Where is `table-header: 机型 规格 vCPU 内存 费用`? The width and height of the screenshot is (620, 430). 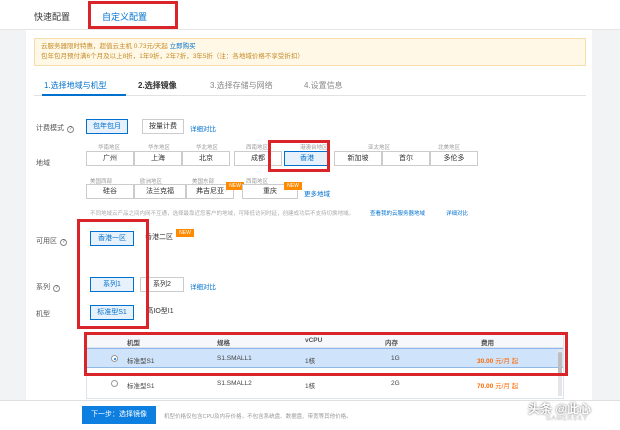 table-header: 机型 规格 vCPU 内存 费用 is located at coordinates (325, 341).